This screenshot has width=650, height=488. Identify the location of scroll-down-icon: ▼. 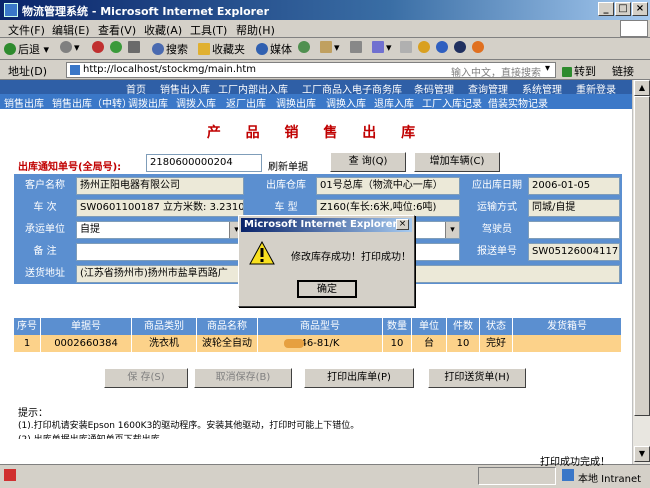
(642, 454).